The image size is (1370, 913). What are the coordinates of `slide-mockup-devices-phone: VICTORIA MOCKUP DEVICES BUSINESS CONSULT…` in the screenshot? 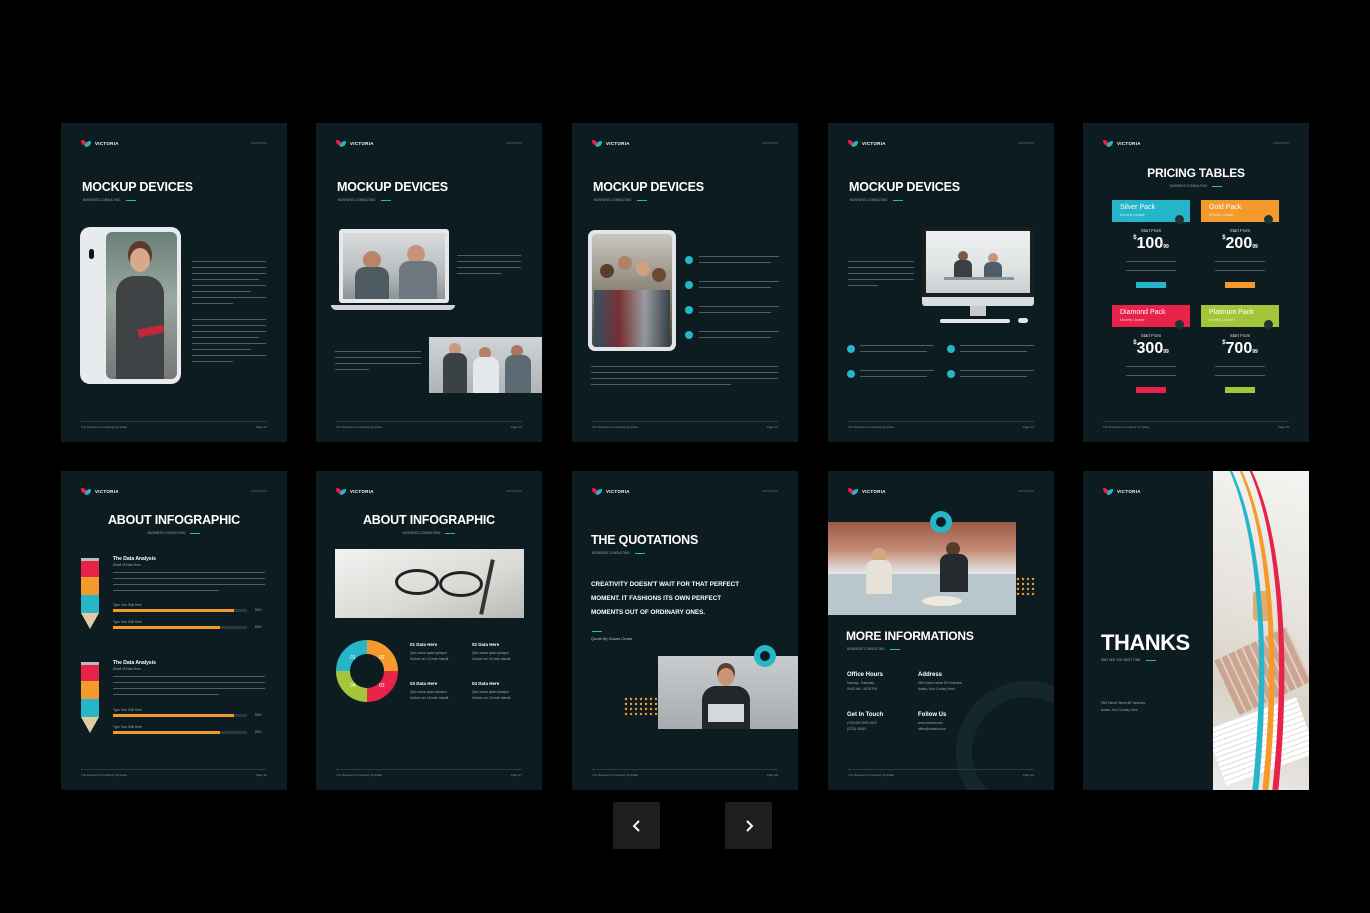 It's located at (174, 282).